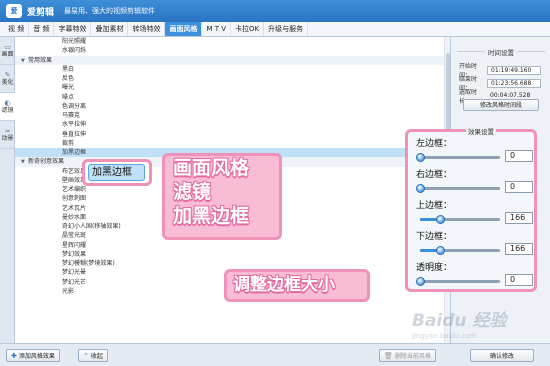  What do you see at coordinates (46, 162) in the screenshot?
I see `effect-label: 新奇创意效果` at bounding box center [46, 162].